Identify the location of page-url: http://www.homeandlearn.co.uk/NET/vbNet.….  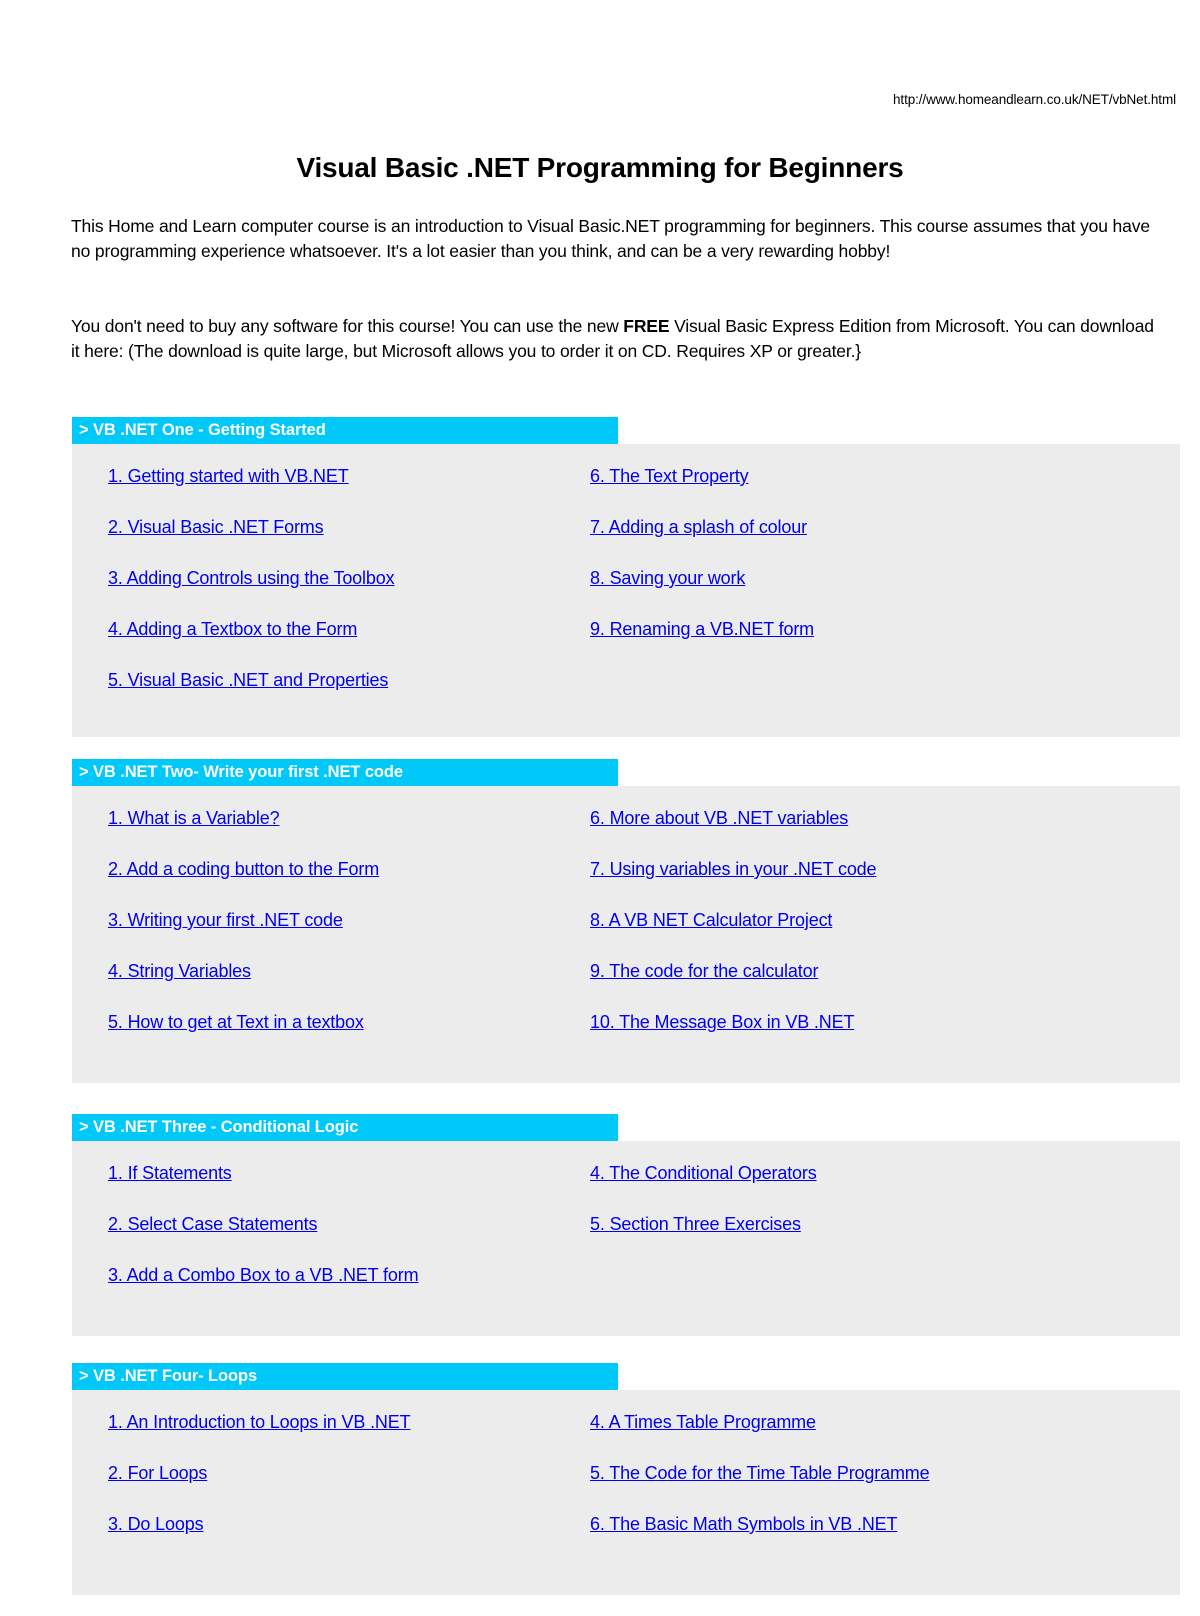
(1034, 99).